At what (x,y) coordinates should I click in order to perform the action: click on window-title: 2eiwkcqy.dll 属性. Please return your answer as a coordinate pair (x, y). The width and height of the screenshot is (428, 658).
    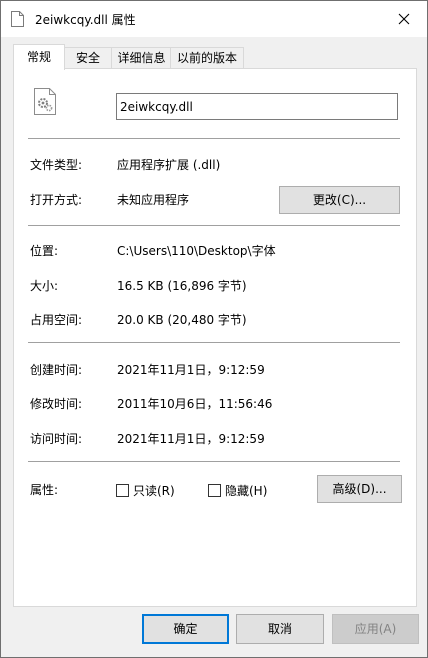
    Looking at the image, I should click on (85, 20).